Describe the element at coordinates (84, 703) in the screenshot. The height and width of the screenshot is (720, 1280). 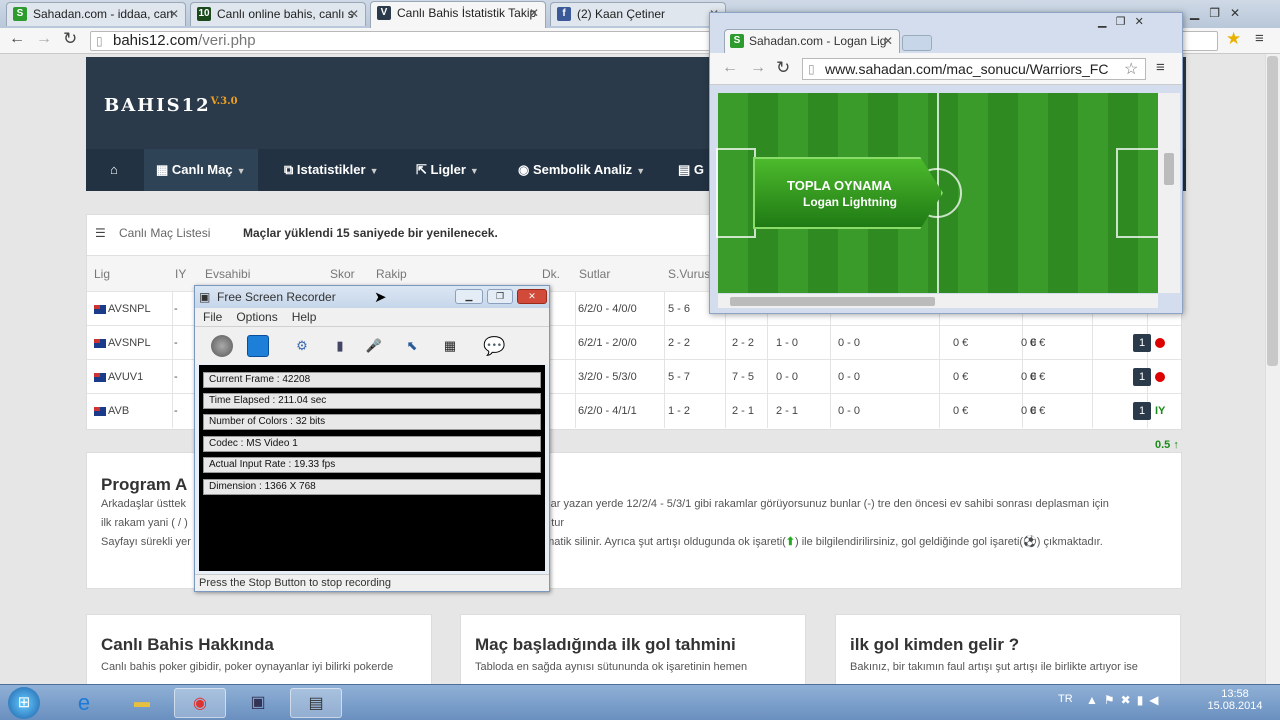
I see `internet-explorer-icon: e` at that location.